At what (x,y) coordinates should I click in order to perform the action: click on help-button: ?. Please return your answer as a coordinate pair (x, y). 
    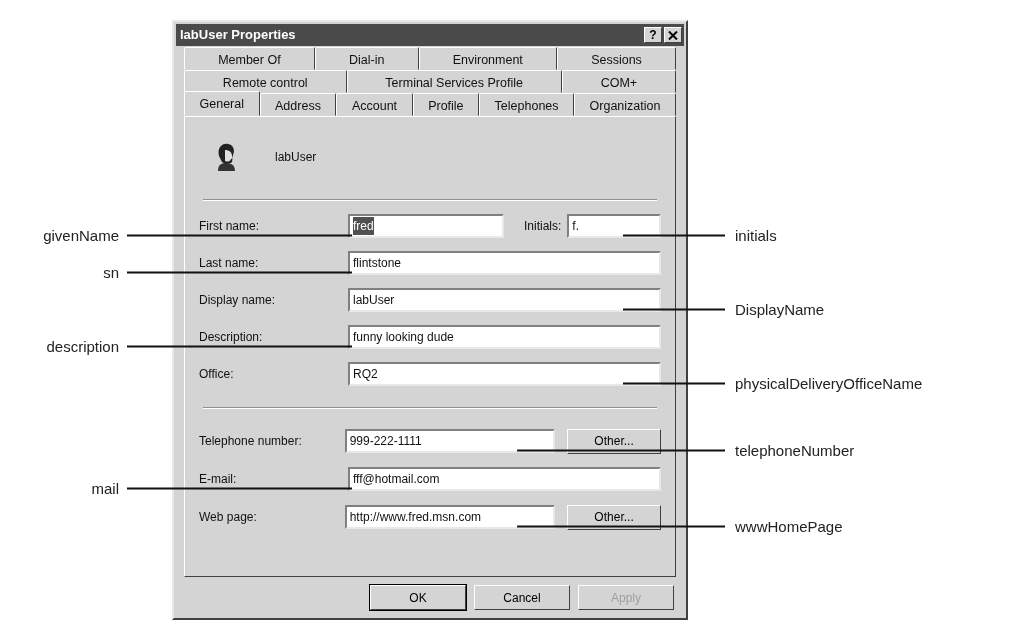
    Looking at the image, I should click on (653, 35).